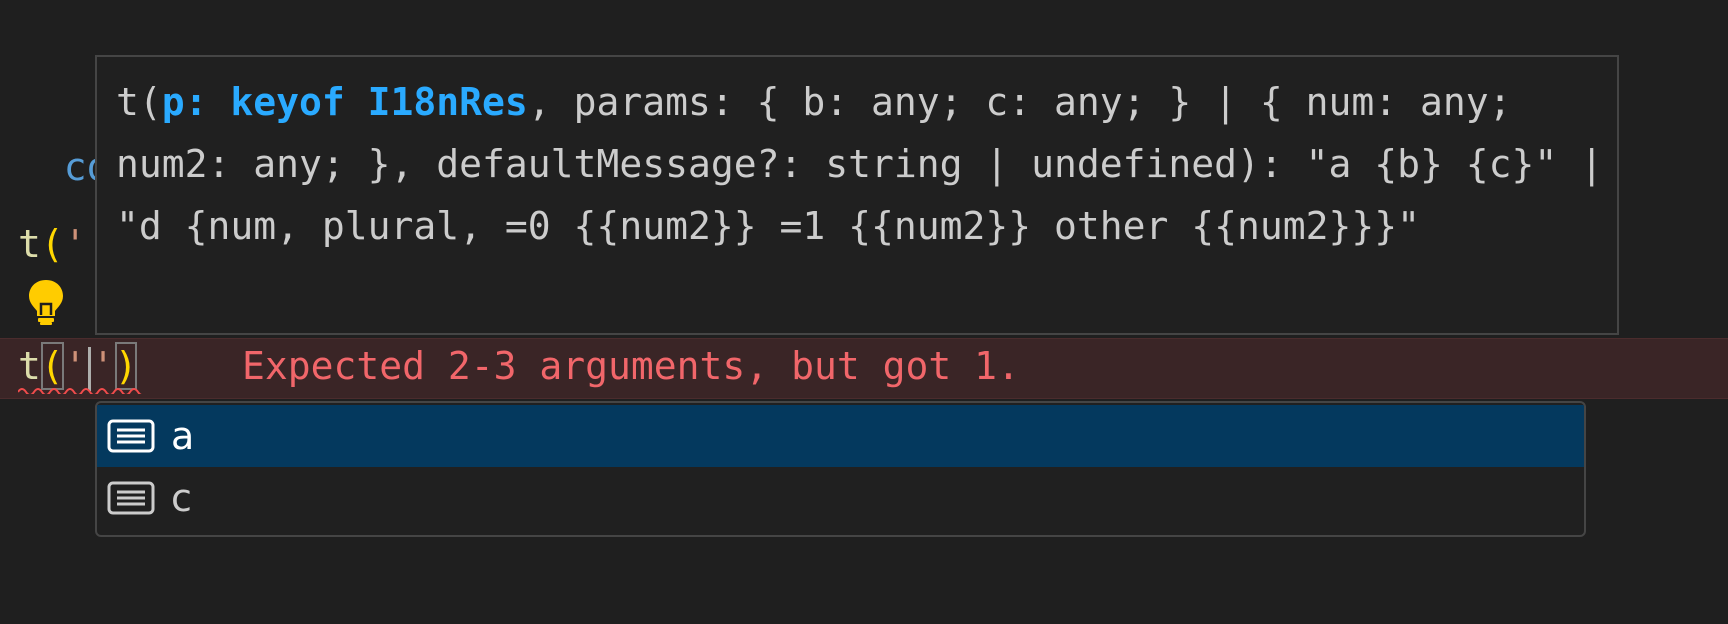 Image resolution: width=1728 pixels, height=624 pixels. I want to click on active-parameter: p: keyof I18nRes, so click(344, 102).